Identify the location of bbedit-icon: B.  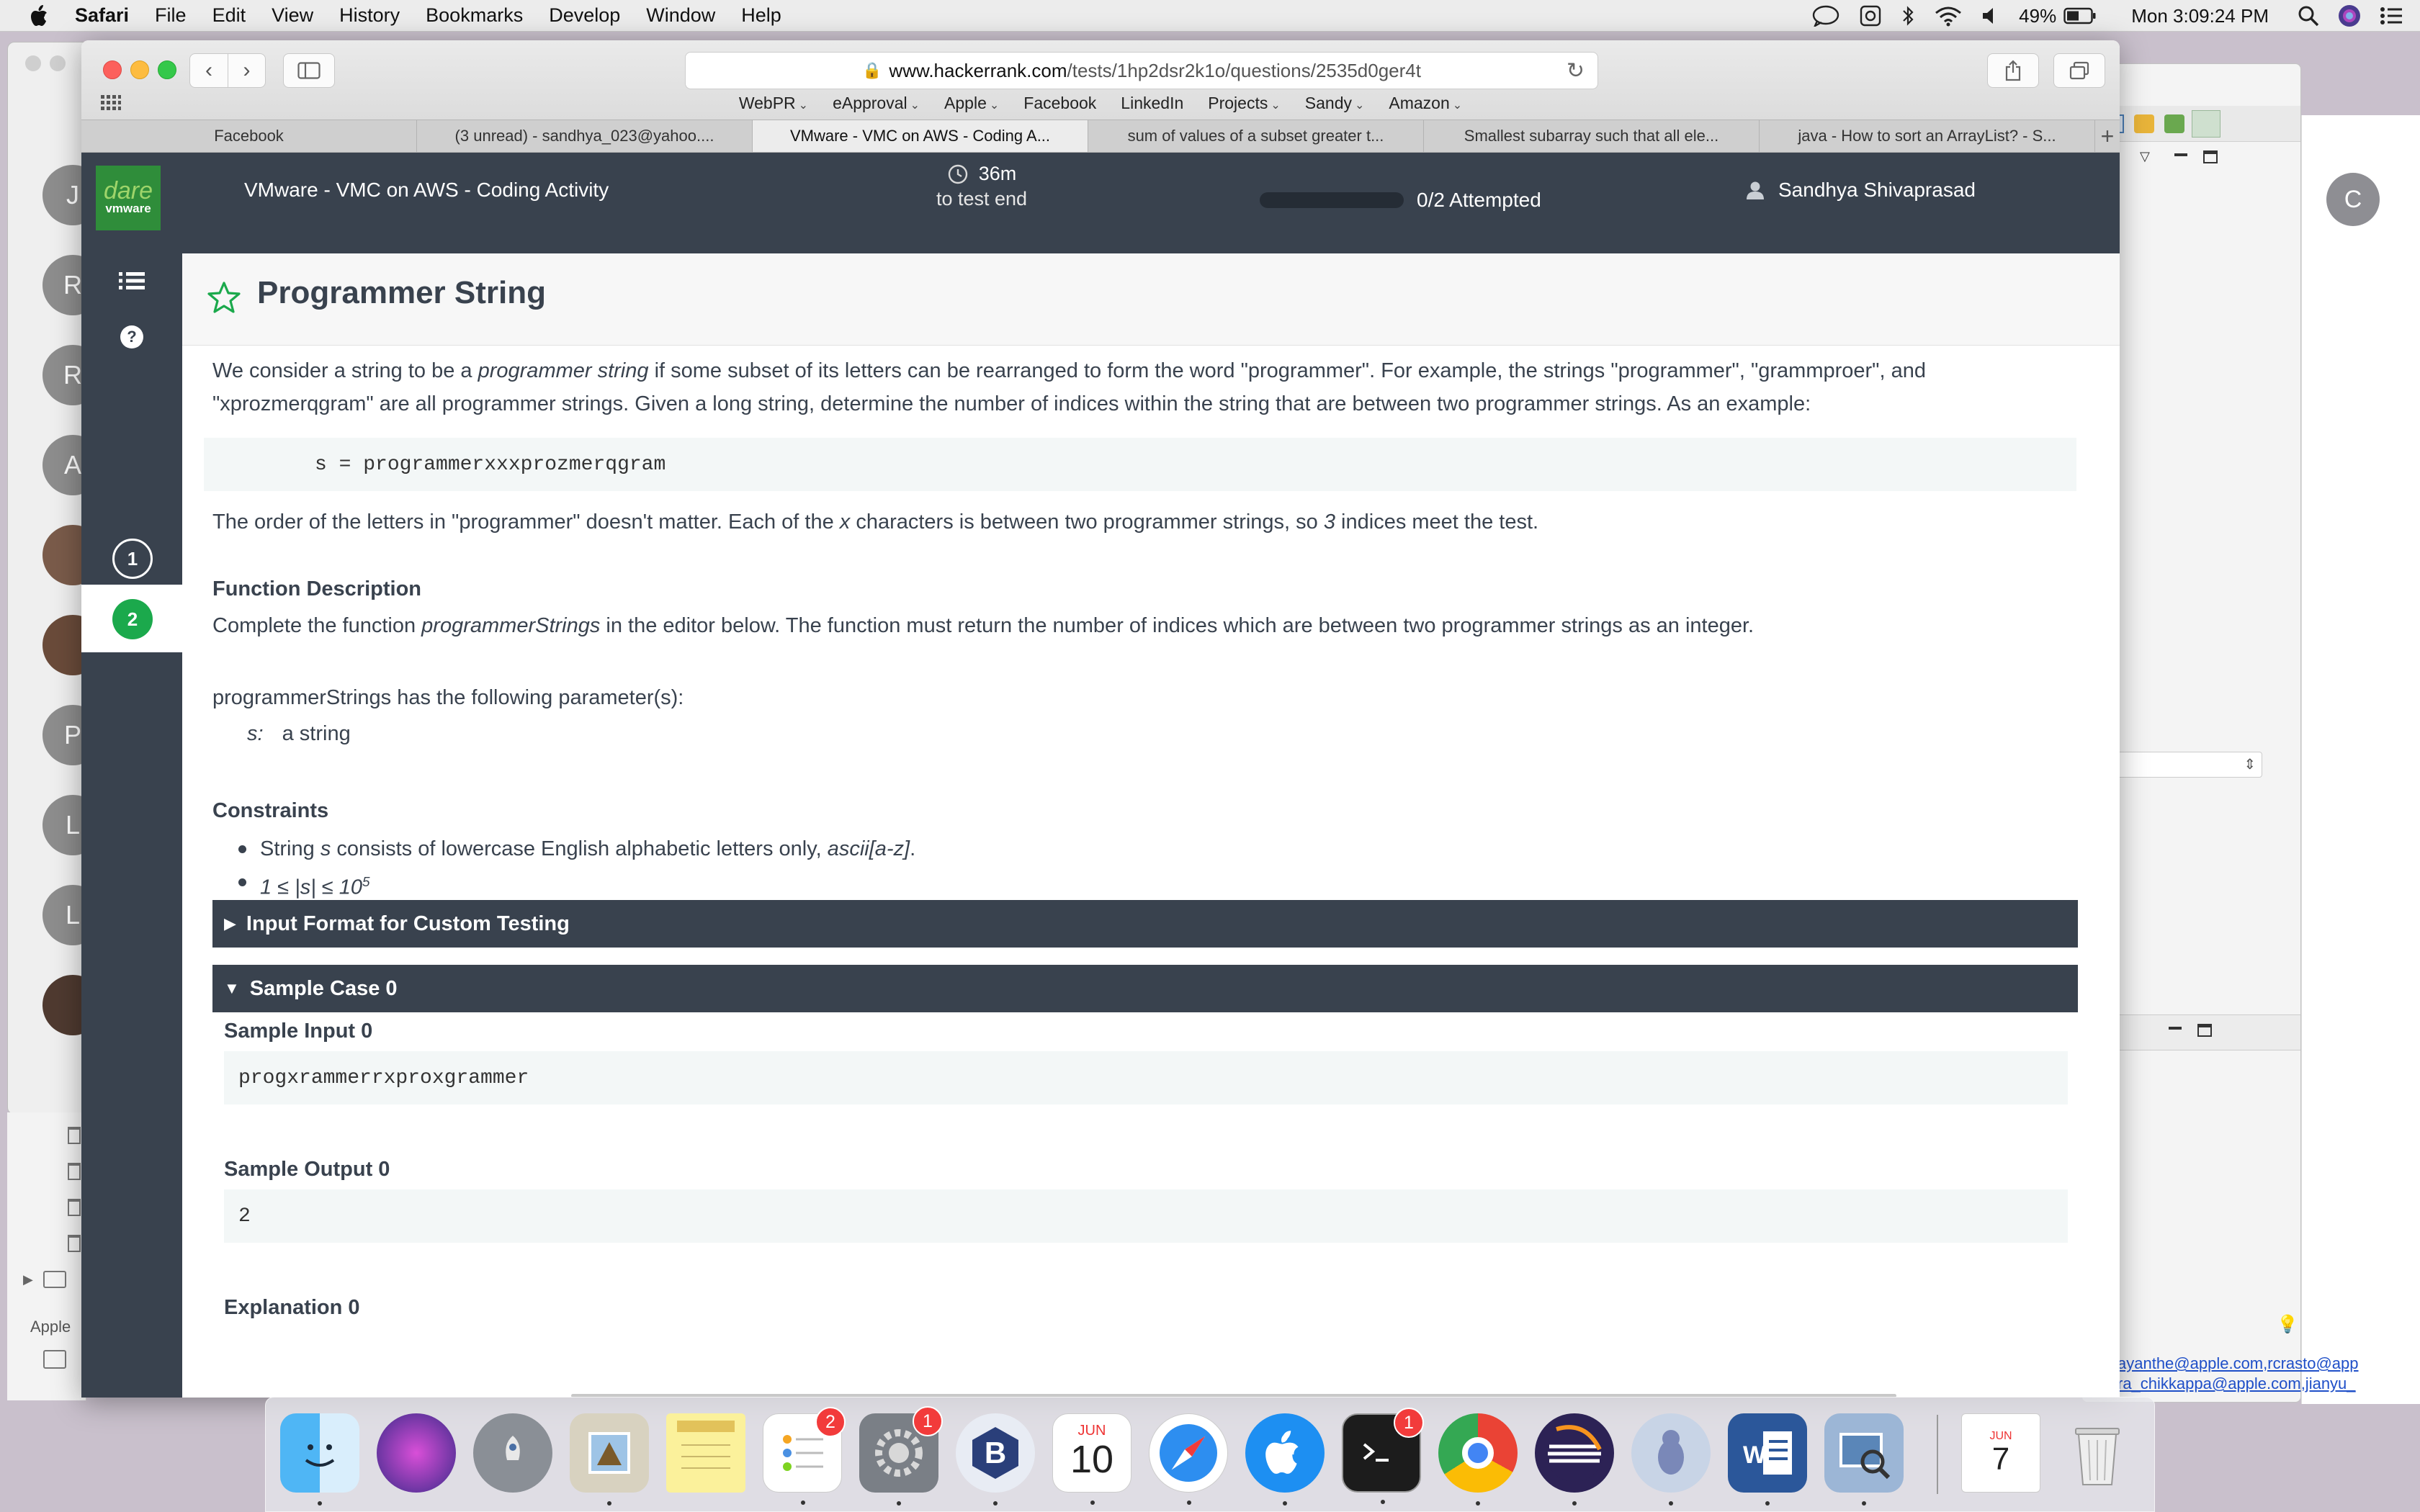
(995, 1459).